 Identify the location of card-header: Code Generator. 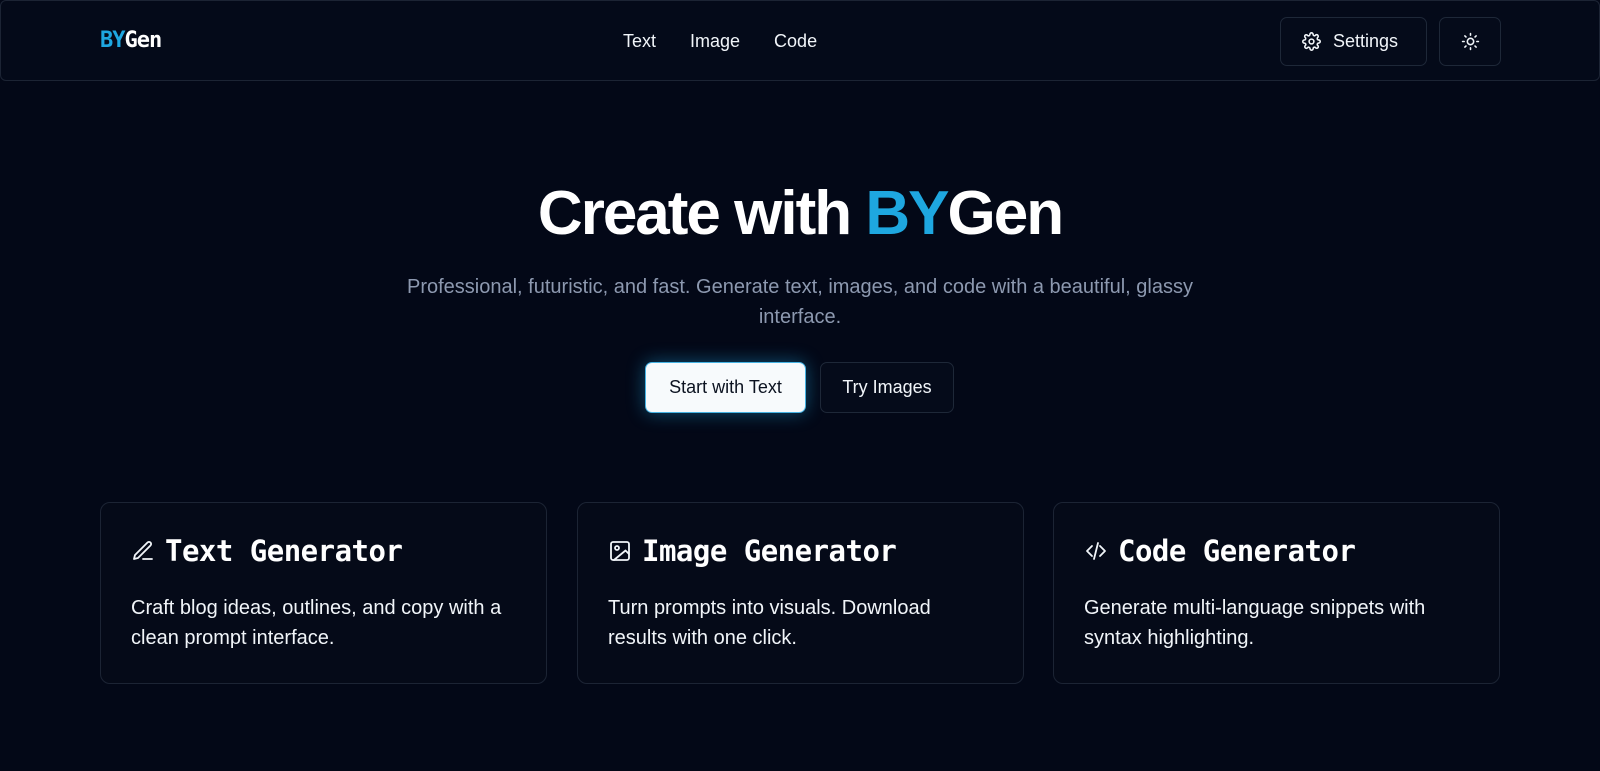
(1276, 551).